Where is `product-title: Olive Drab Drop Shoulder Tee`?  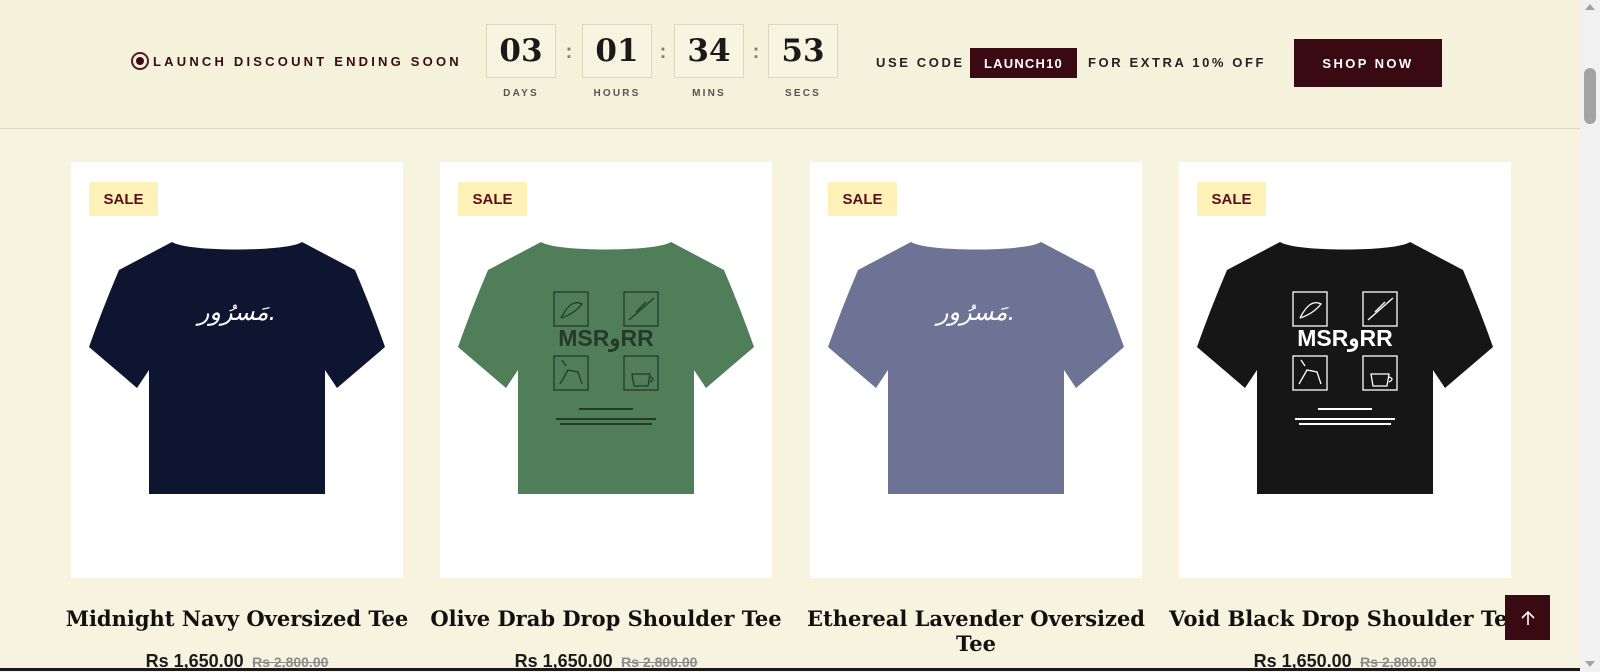 product-title: Olive Drab Drop Shoulder Tee is located at coordinates (606, 618).